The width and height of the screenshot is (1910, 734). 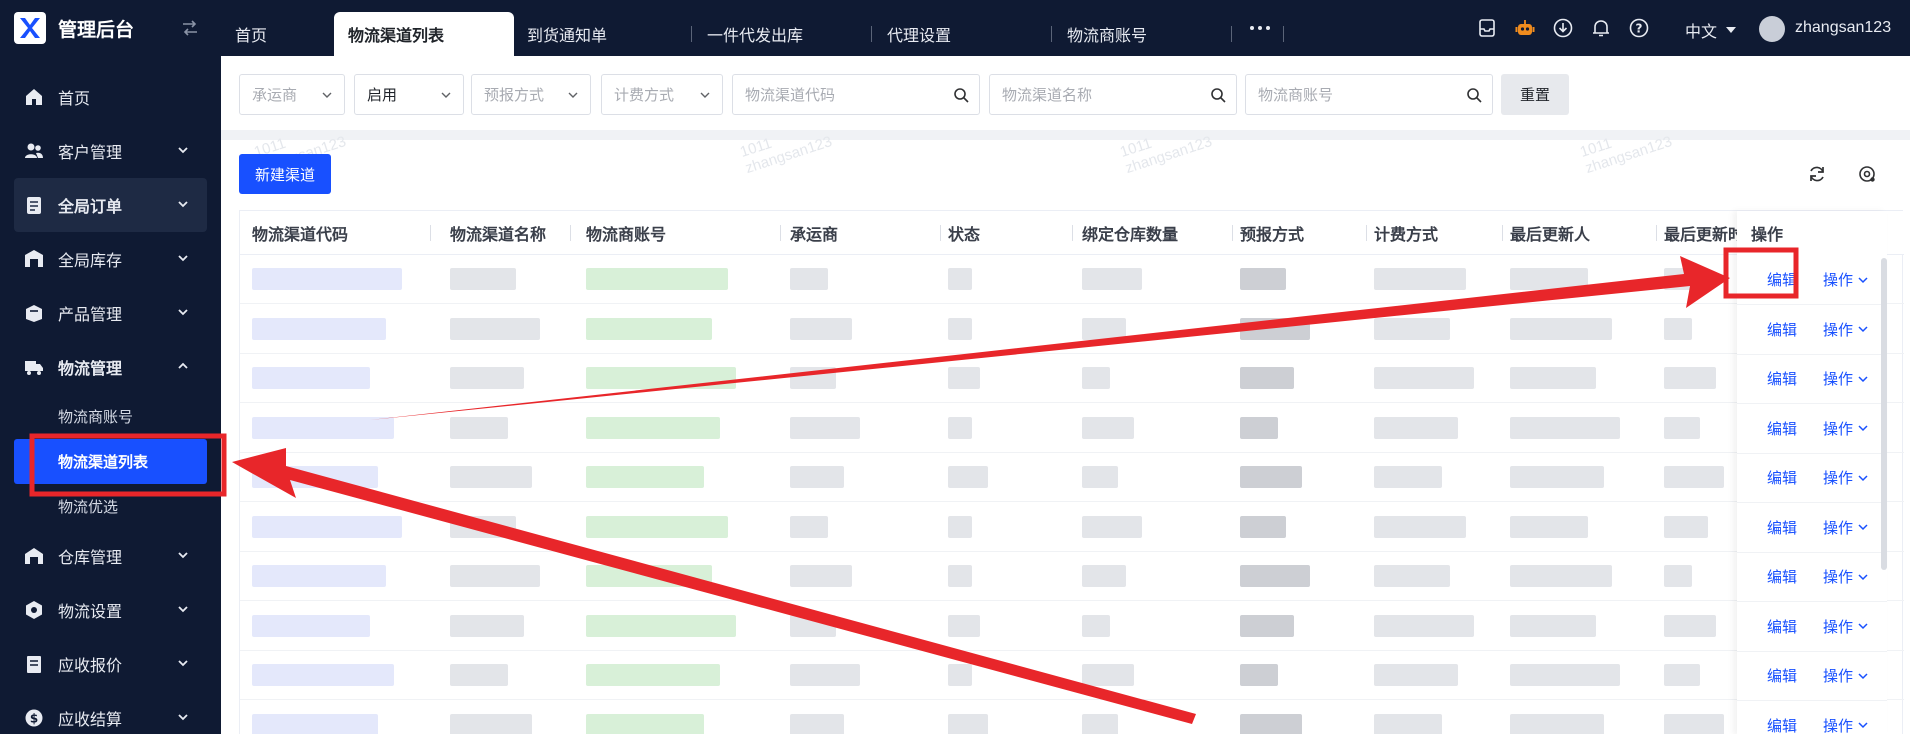 I want to click on sidebar-subitem-logistics-optimize: 物流优选, so click(x=110, y=506).